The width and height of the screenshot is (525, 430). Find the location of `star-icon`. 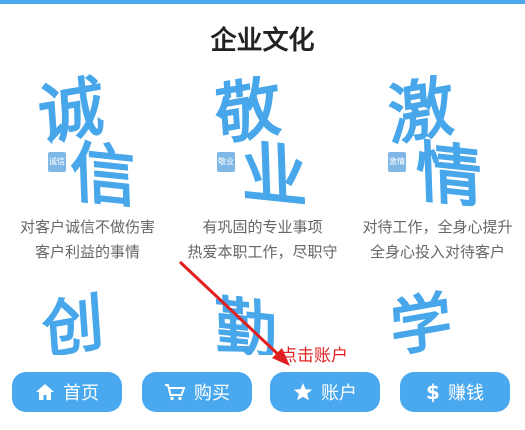

star-icon is located at coordinates (303, 392).